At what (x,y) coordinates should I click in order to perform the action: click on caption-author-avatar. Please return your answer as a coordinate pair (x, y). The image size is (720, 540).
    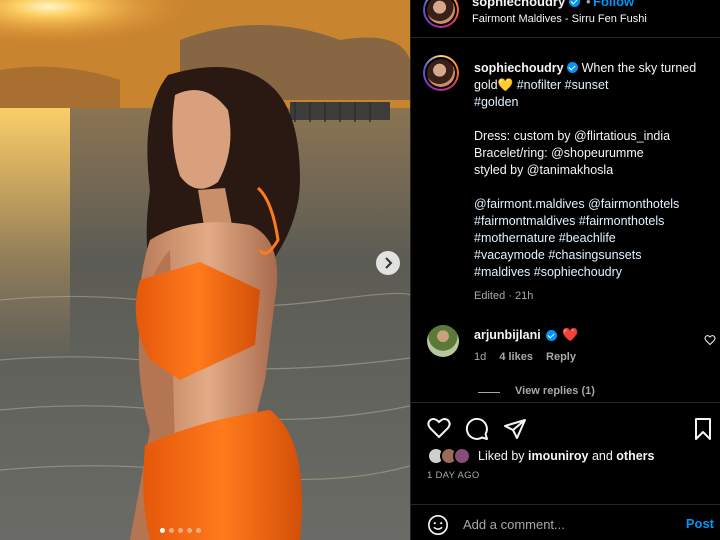
    Looking at the image, I should click on (441, 73).